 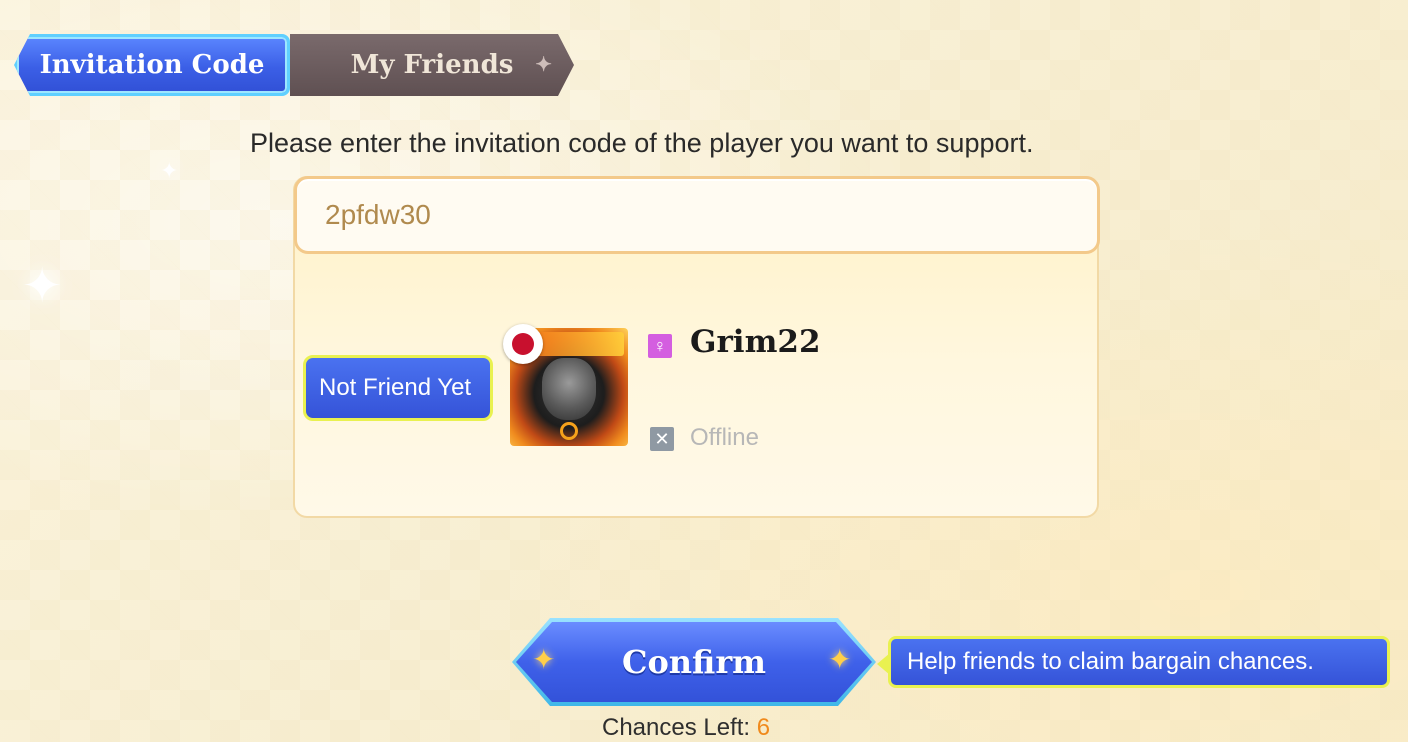 What do you see at coordinates (676, 727) in the screenshot?
I see `chances-left-label: Chances Left:` at bounding box center [676, 727].